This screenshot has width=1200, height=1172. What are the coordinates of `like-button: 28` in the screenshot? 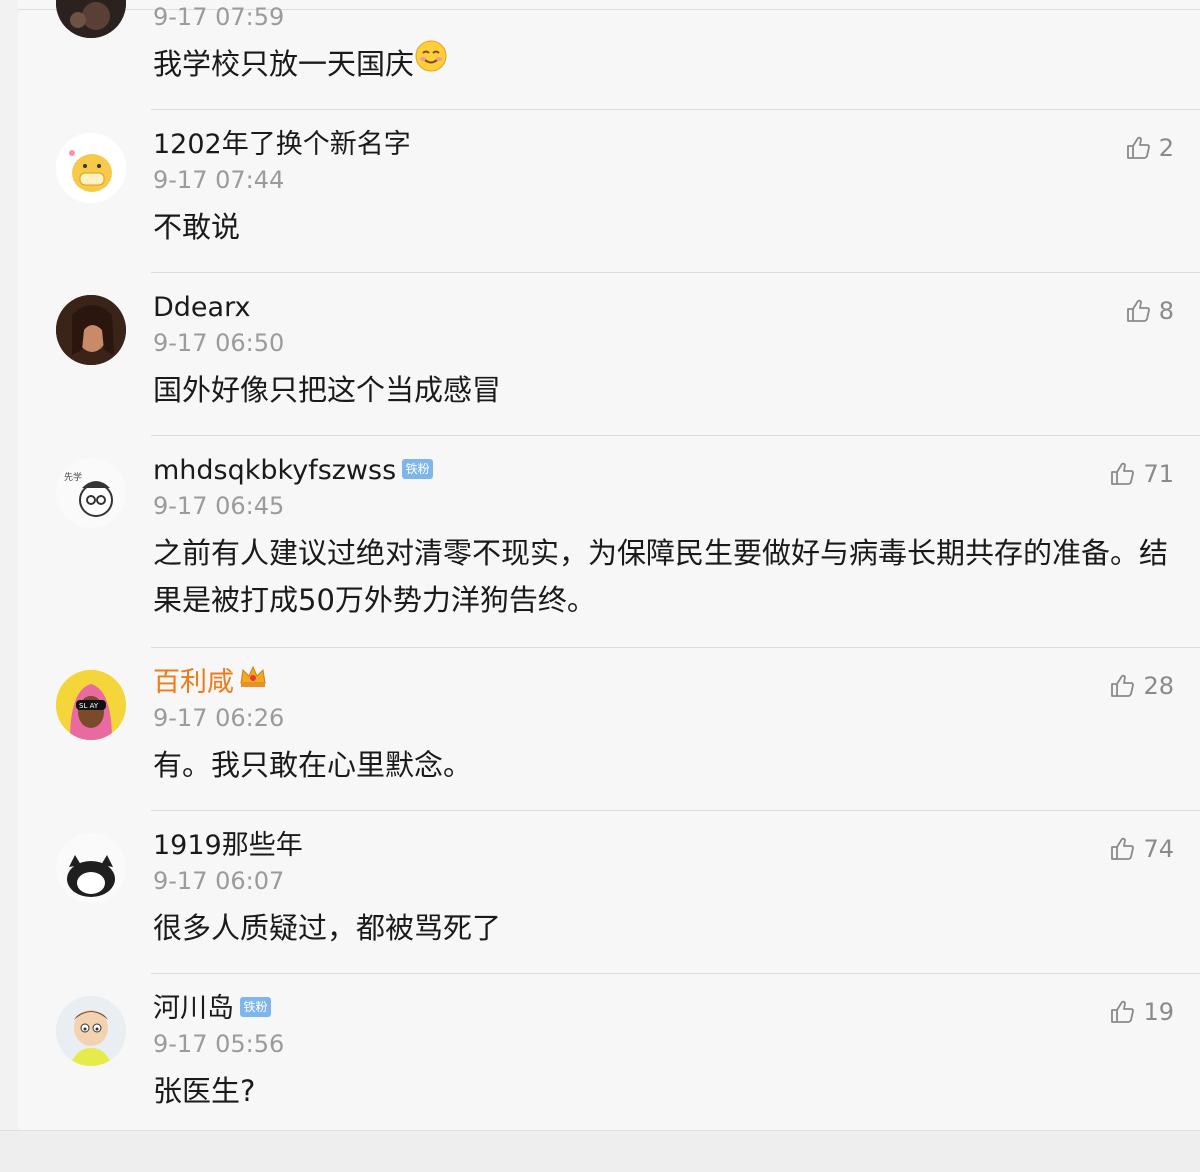 It's located at (1141, 686).